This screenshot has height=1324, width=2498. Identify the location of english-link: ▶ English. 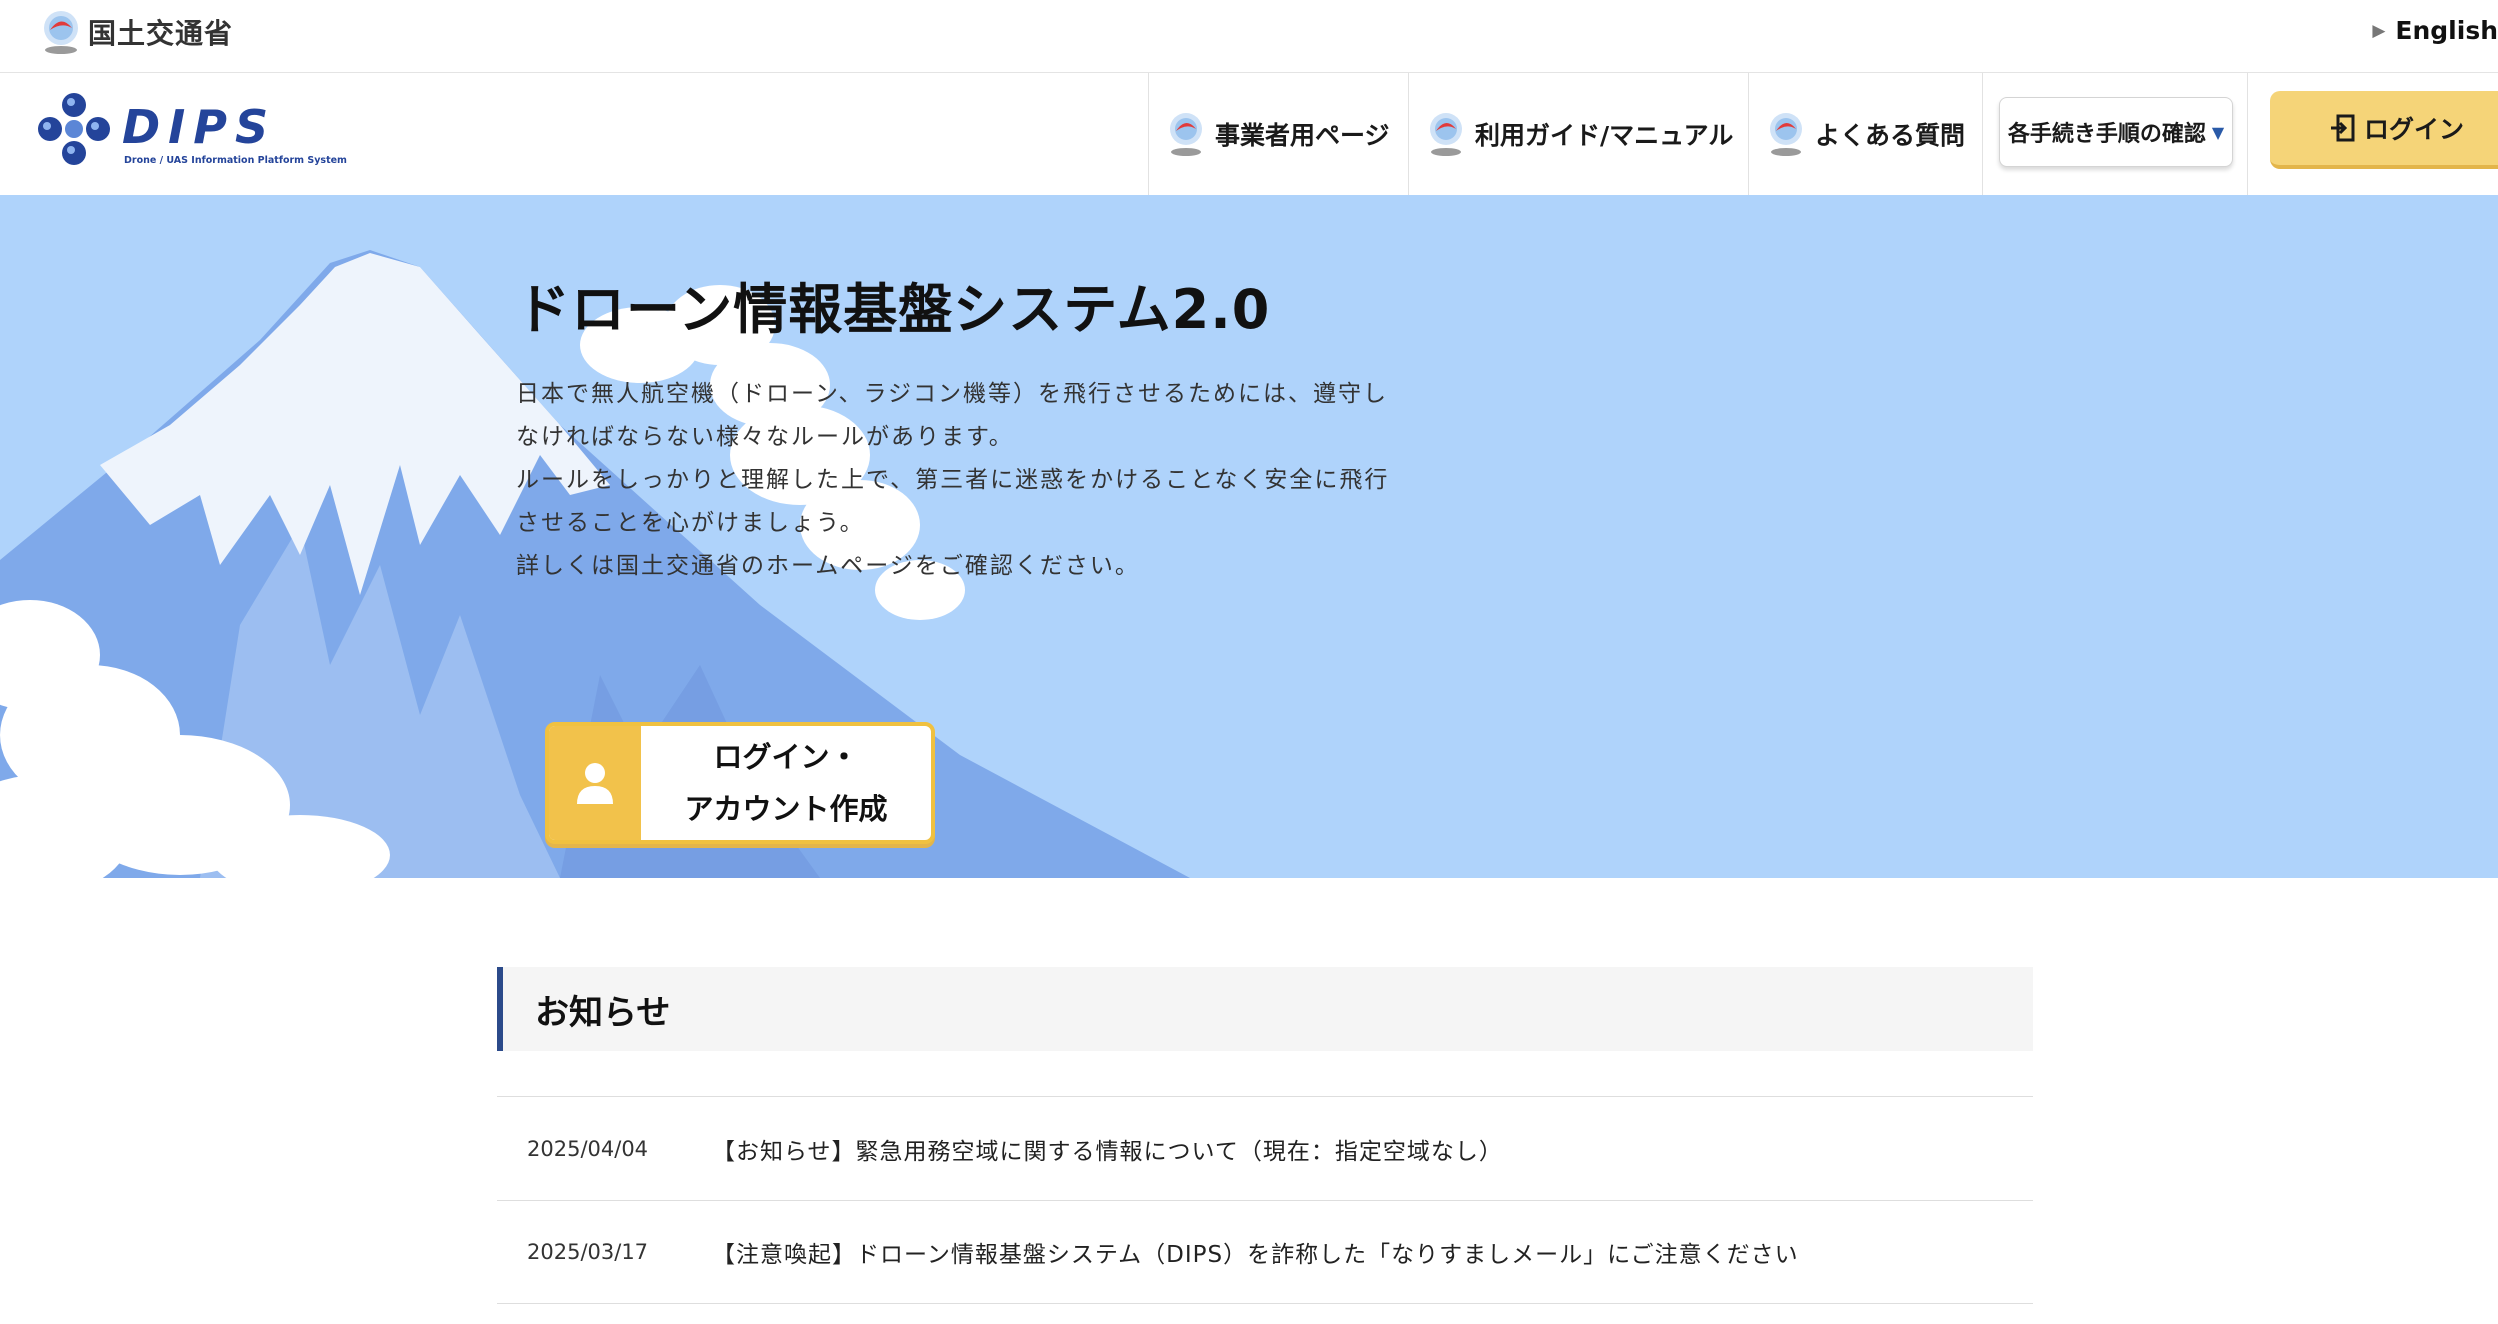
(2435, 30).